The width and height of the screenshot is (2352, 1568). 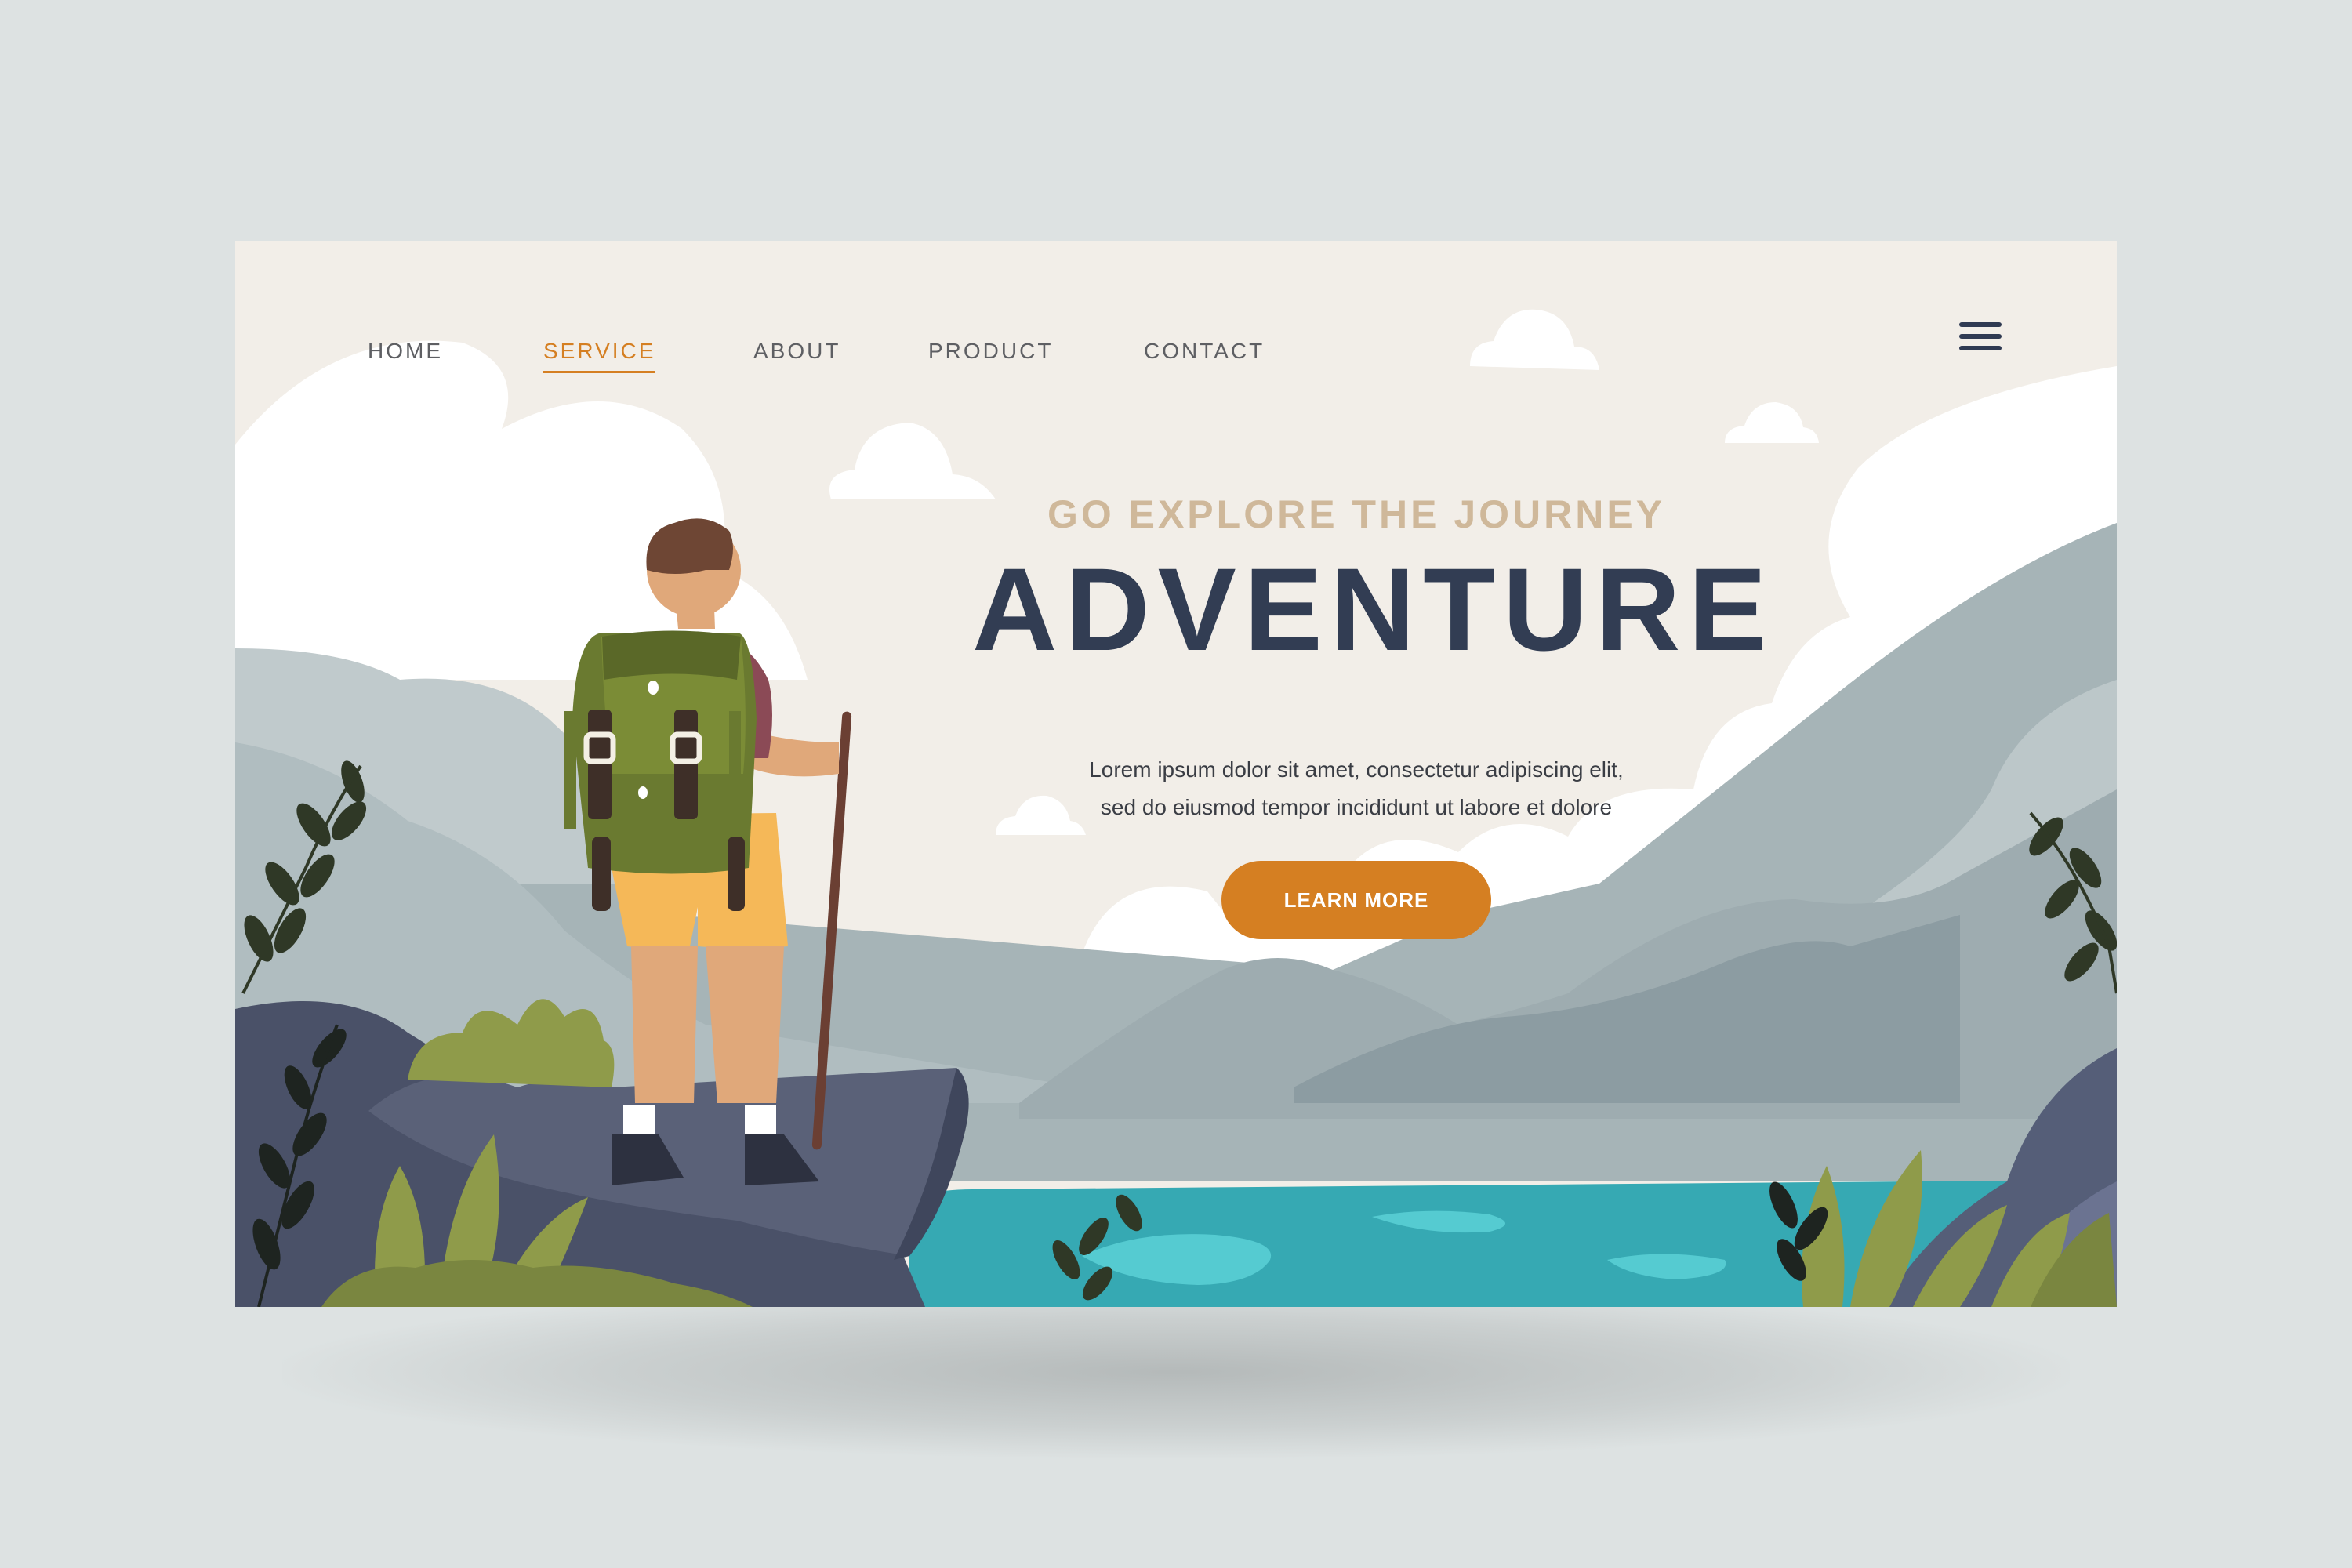 What do you see at coordinates (1356, 514) in the screenshot?
I see `hero-eyebrow: GO EXPLORE THE JOURNEY` at bounding box center [1356, 514].